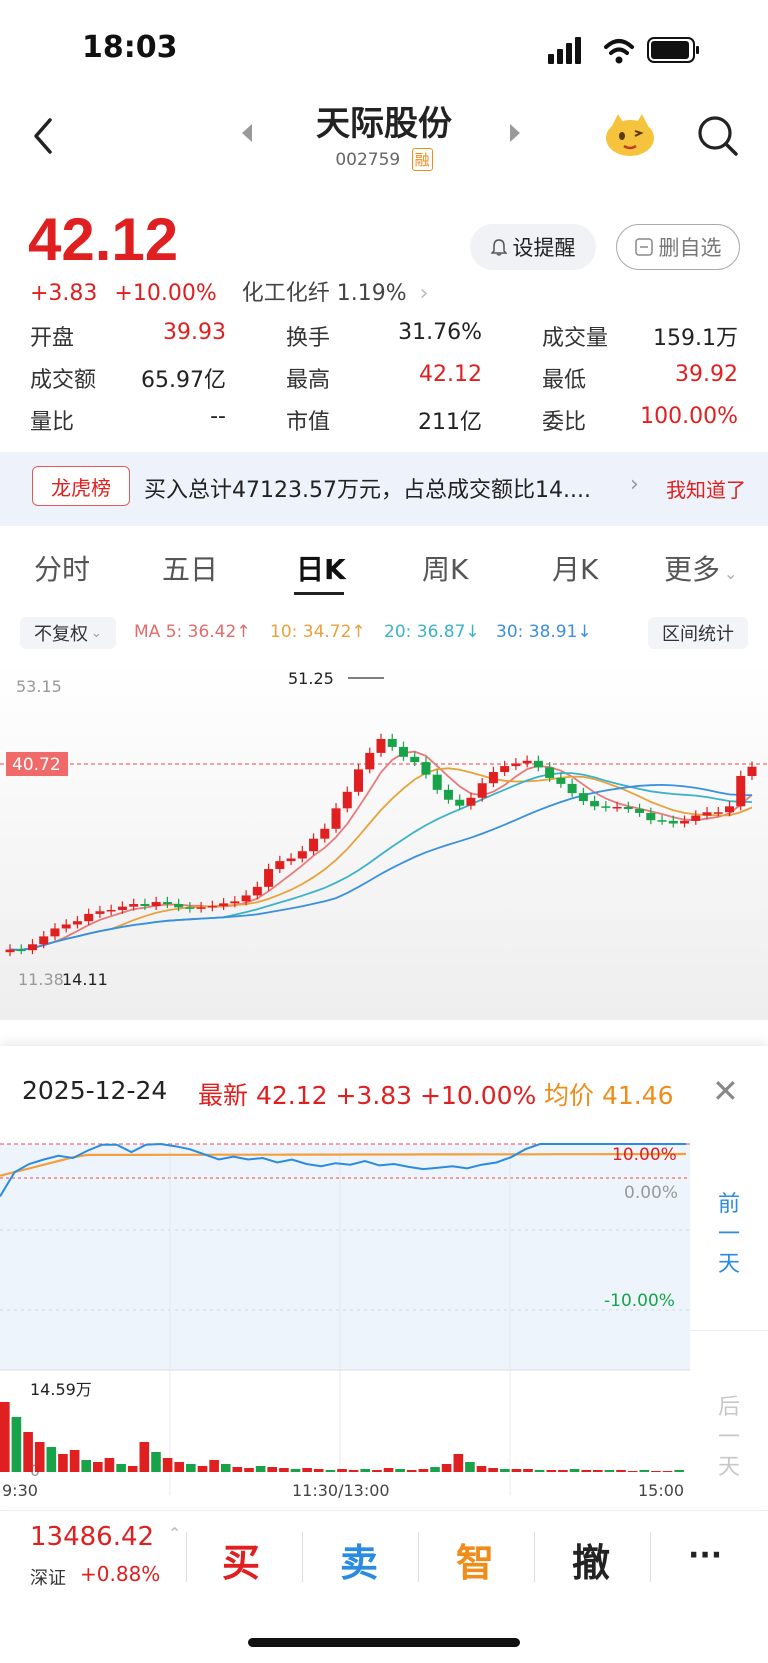 This screenshot has width=768, height=1663. What do you see at coordinates (36, 765) in the screenshot?
I see `current-price-tag-text: 40.72` at bounding box center [36, 765].